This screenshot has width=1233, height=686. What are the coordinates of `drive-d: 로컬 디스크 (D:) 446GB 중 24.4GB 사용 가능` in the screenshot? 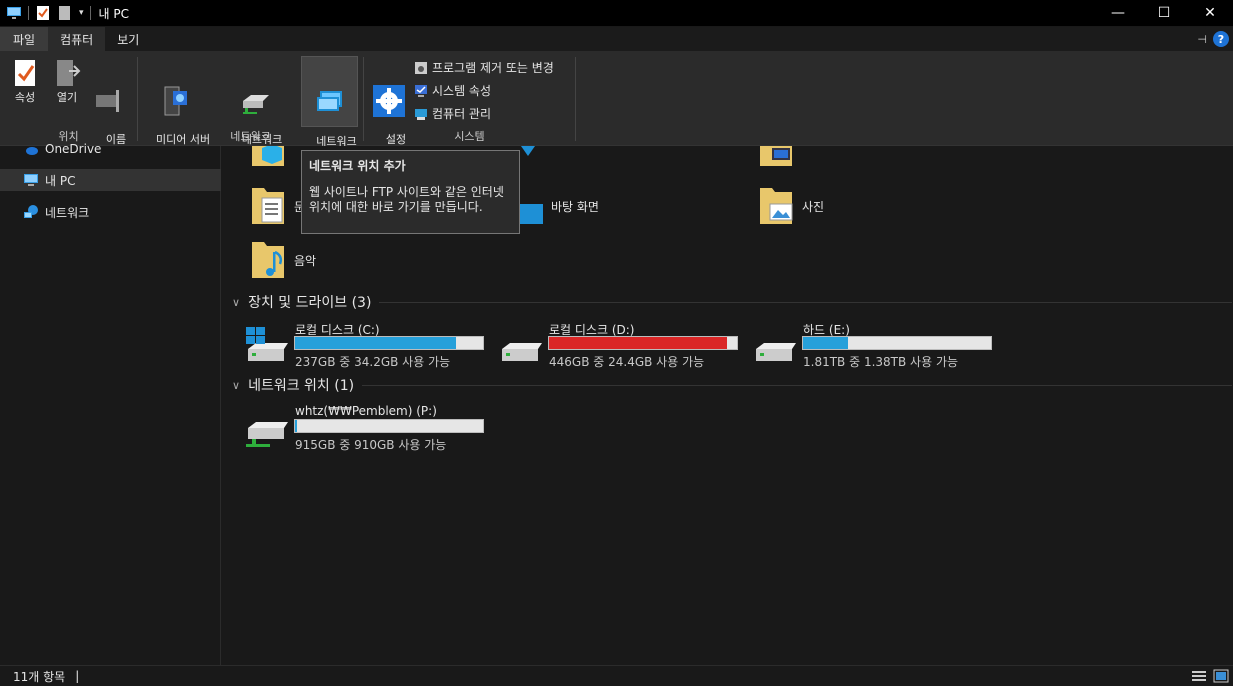 It's located at (623, 345).